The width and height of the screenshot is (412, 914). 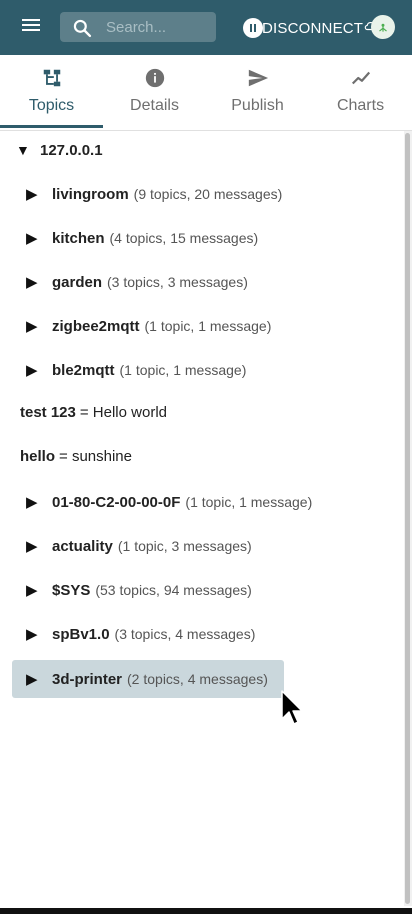 What do you see at coordinates (206, 911) in the screenshot?
I see `bottom-edge` at bounding box center [206, 911].